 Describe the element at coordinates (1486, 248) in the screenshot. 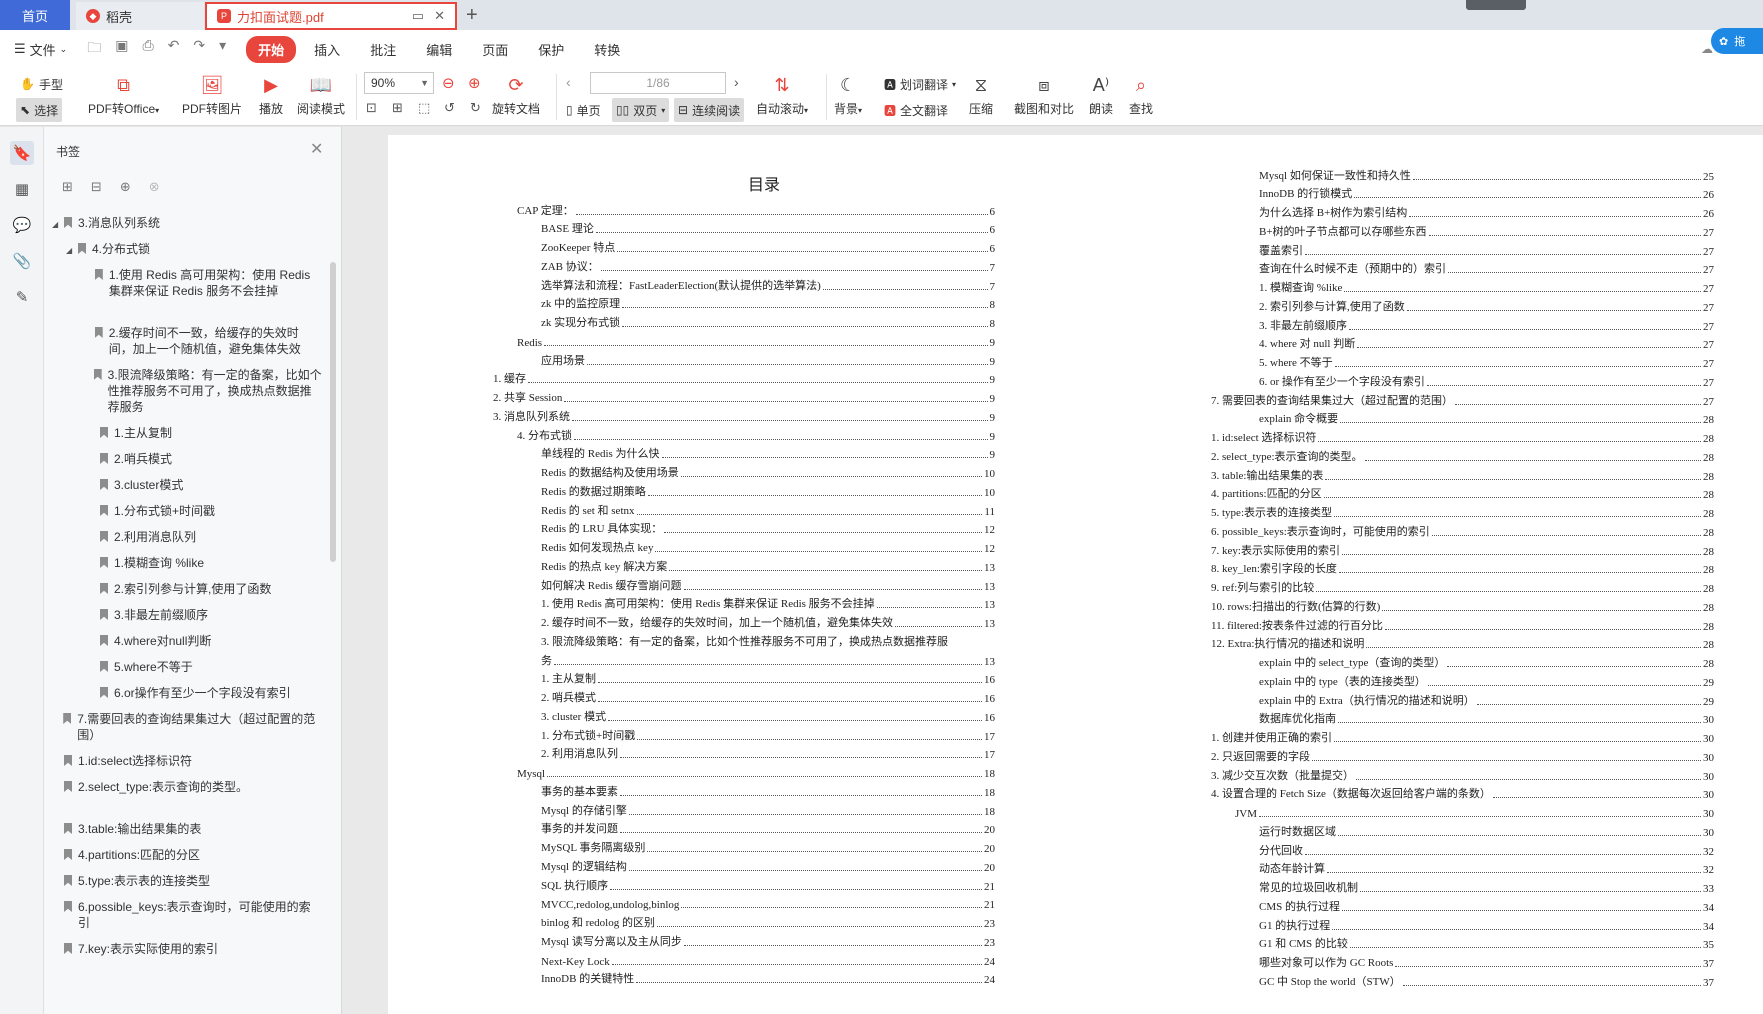

I see `toc-entry: 覆盖索引 27` at that location.